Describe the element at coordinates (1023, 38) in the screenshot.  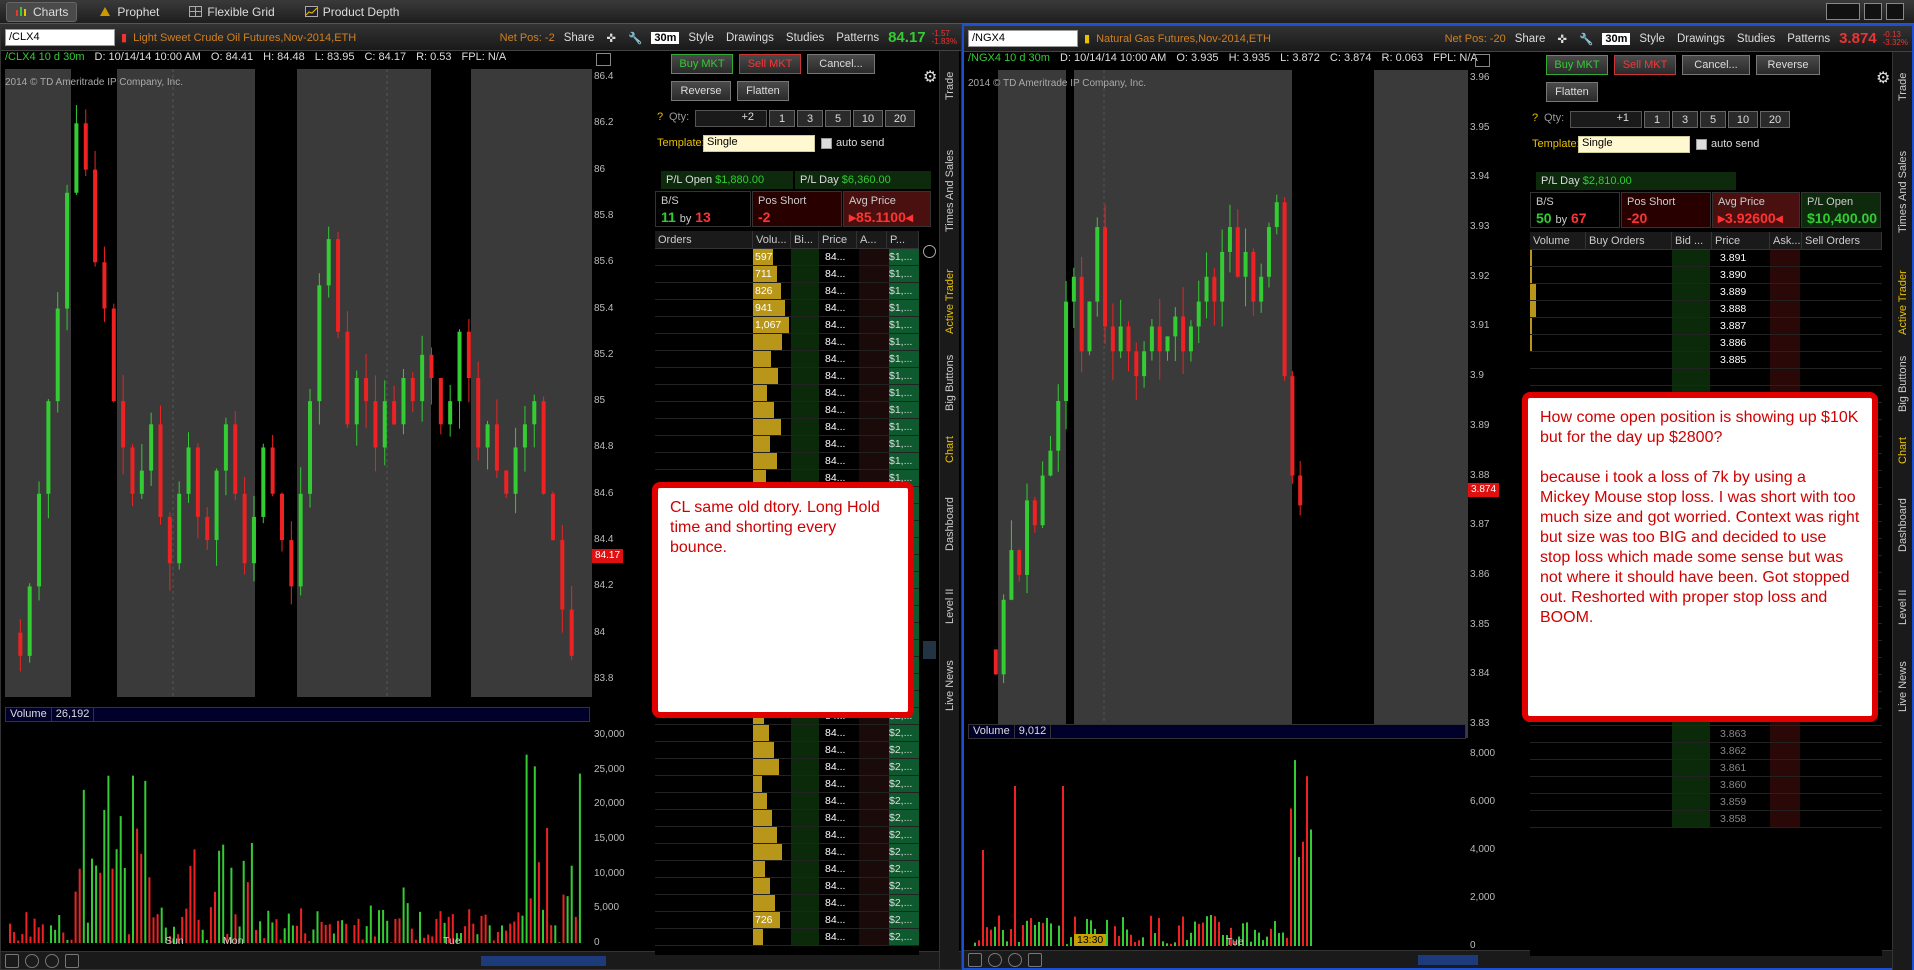
I see `symbol-input: /NGX4` at that location.